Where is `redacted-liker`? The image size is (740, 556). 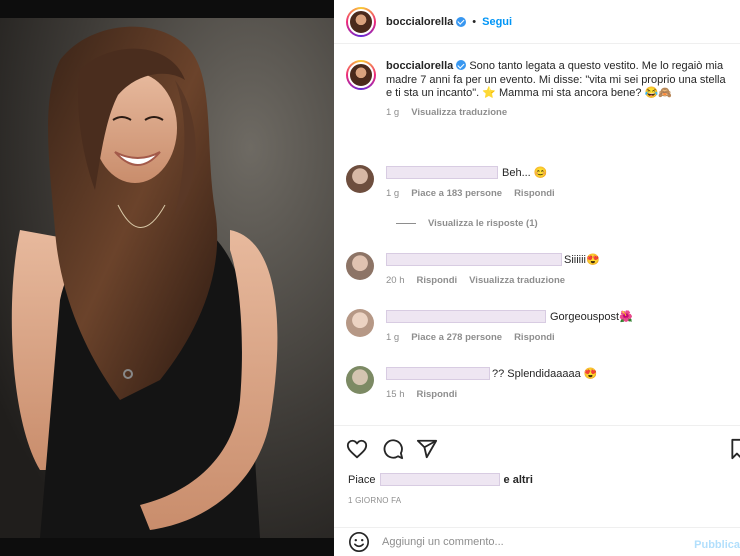
redacted-liker is located at coordinates (439, 479).